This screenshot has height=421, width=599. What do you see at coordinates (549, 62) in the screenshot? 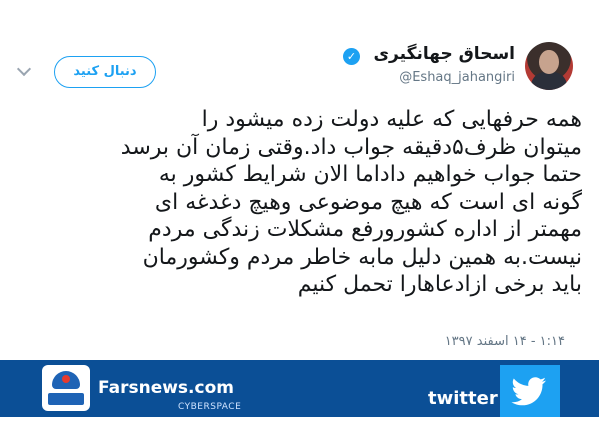
I see `avatar-face-shape` at bounding box center [549, 62].